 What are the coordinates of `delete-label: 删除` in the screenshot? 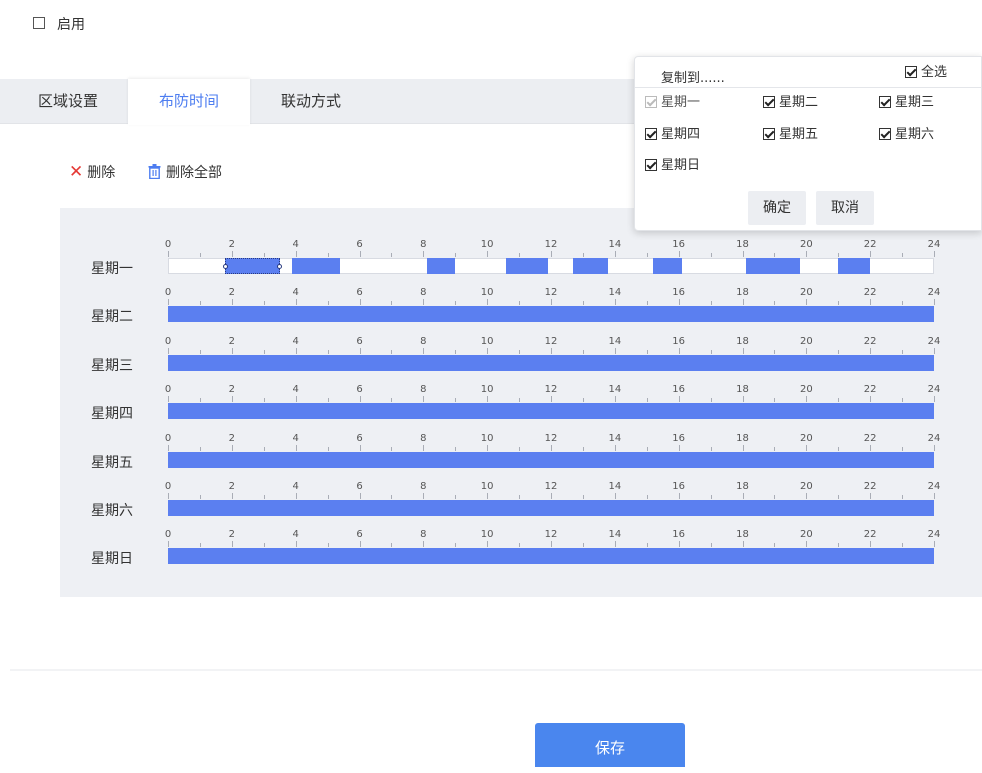 It's located at (101, 173).